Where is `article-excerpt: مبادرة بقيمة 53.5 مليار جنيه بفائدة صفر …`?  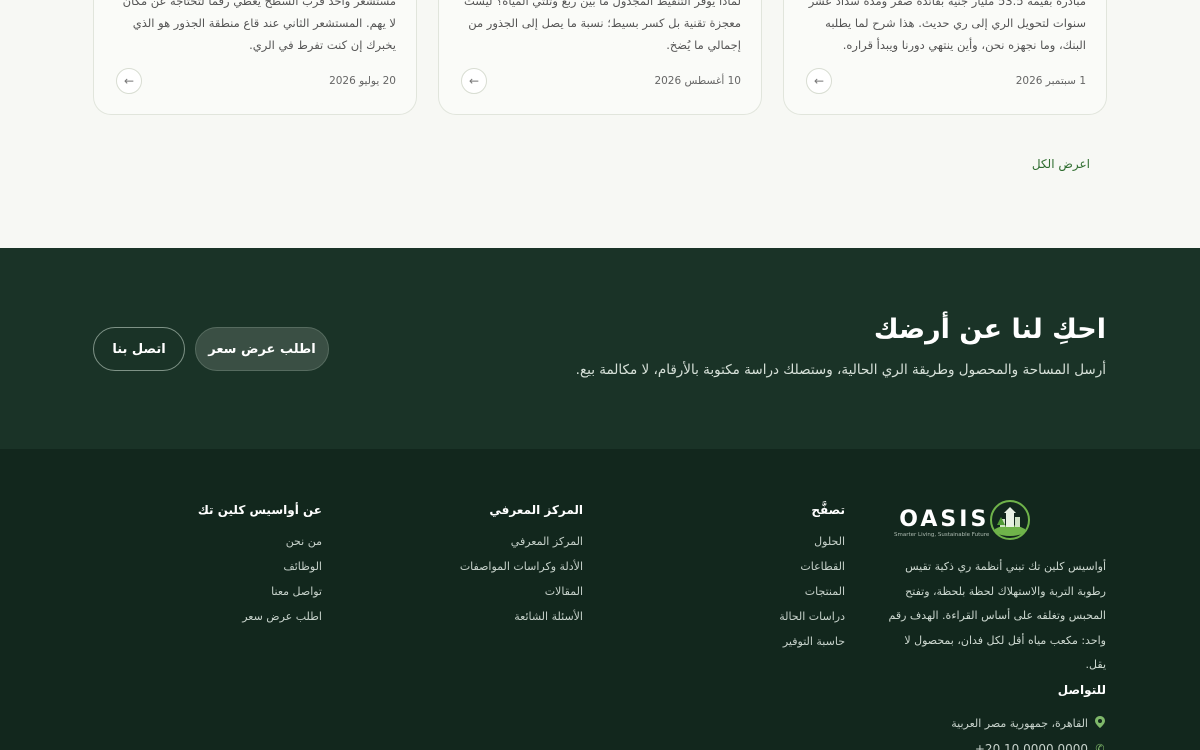
article-excerpt: مبادرة بقيمة 53.5 مليار جنيه بفائدة صفر … is located at coordinates (947, 26).